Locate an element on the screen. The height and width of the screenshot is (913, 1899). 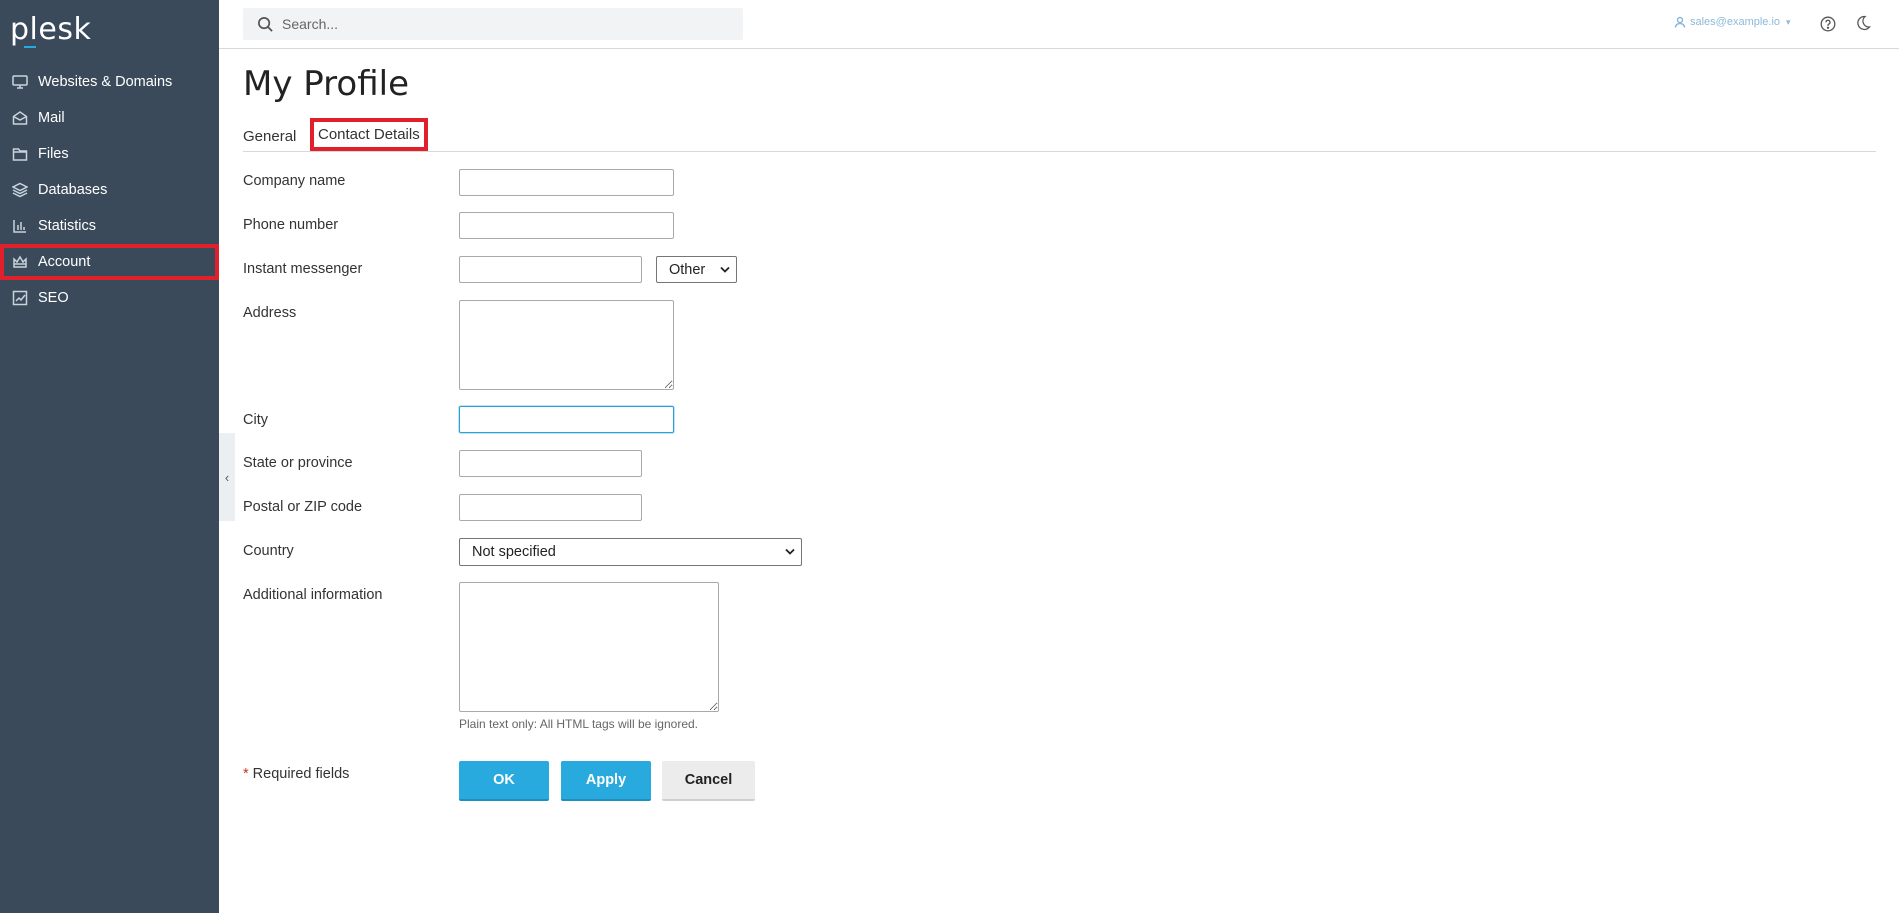
country-select: Not specified is located at coordinates (630, 552).